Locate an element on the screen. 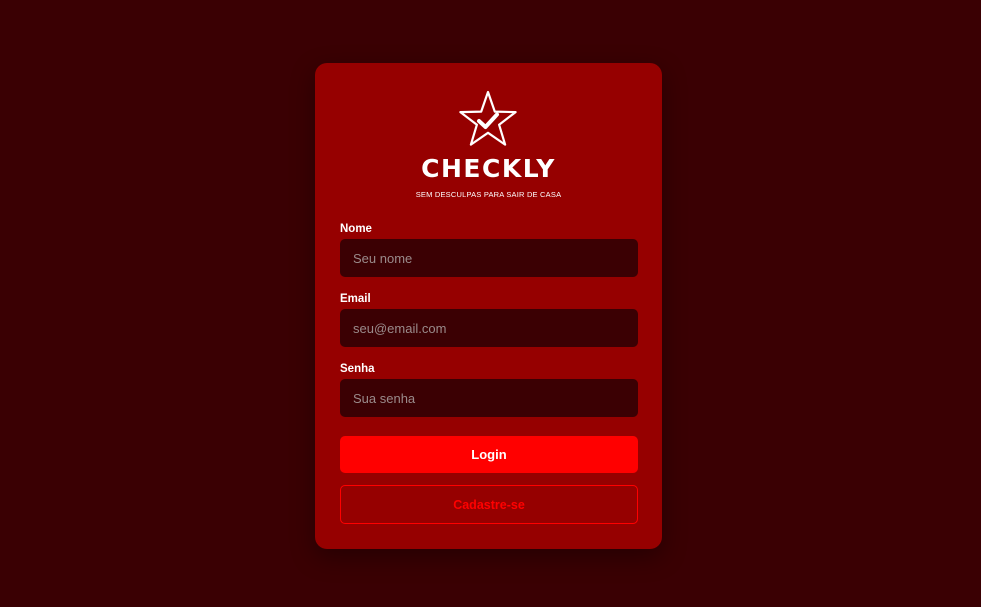 This screenshot has height=607, width=981. password-field is located at coordinates (489, 398).